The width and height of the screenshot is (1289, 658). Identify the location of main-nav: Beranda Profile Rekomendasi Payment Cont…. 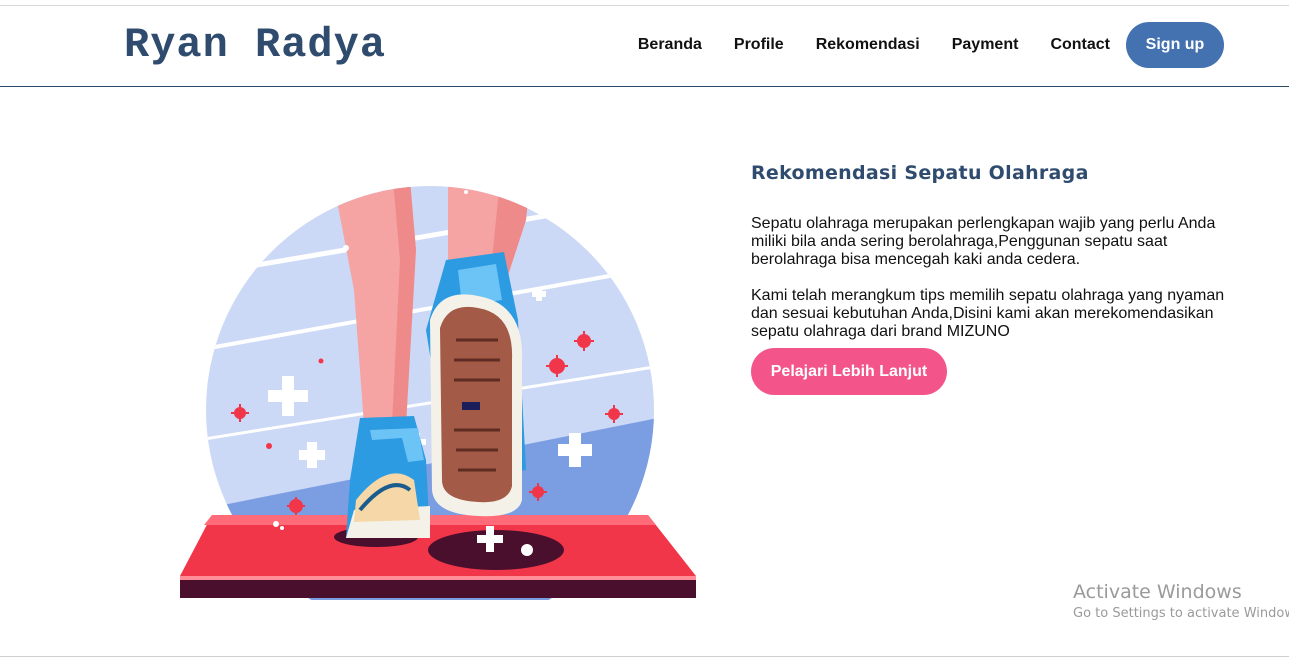
(931, 45).